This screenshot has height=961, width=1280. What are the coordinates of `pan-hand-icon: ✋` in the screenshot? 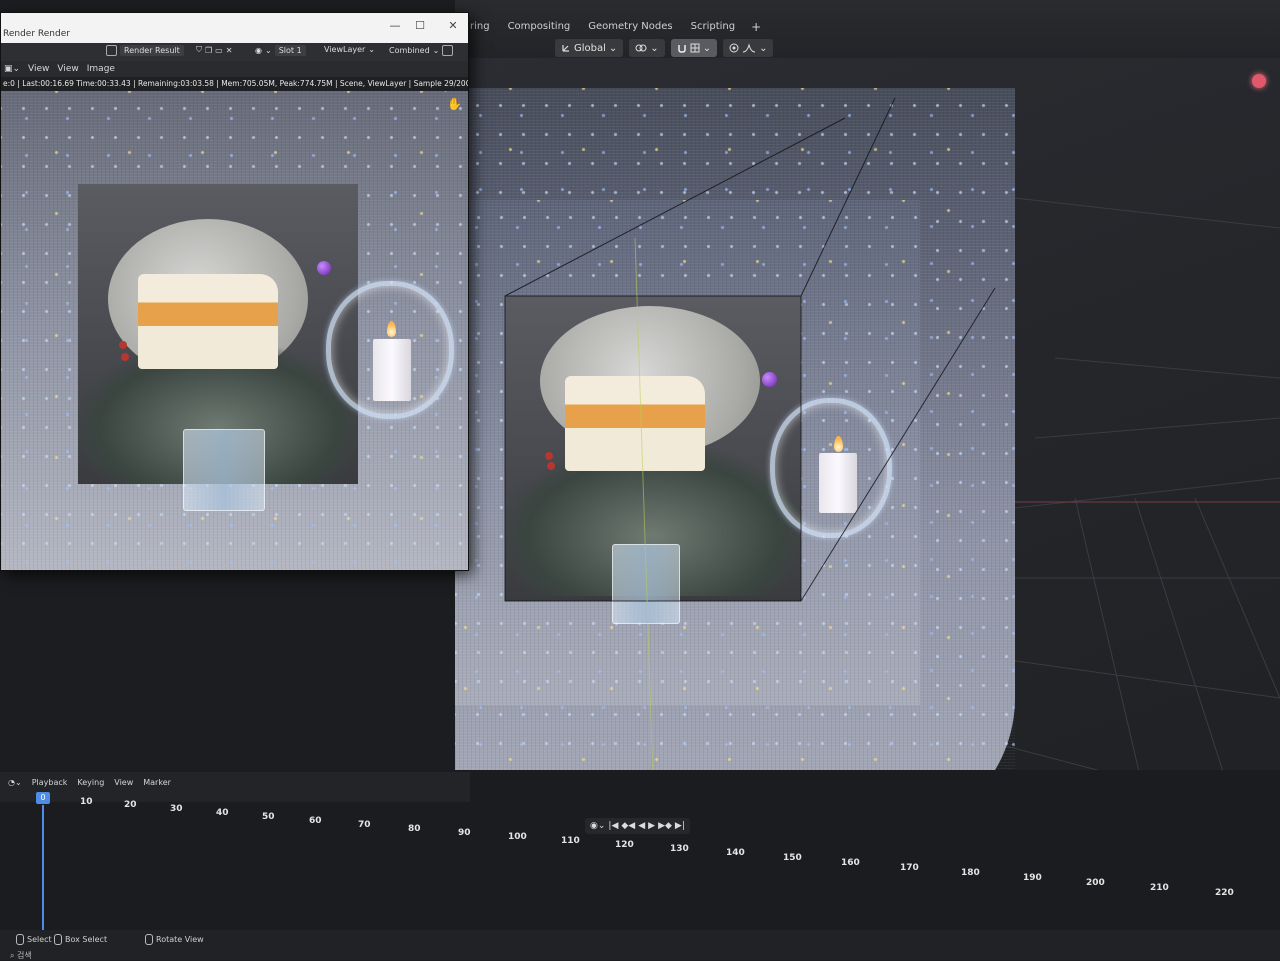 It's located at (454, 104).